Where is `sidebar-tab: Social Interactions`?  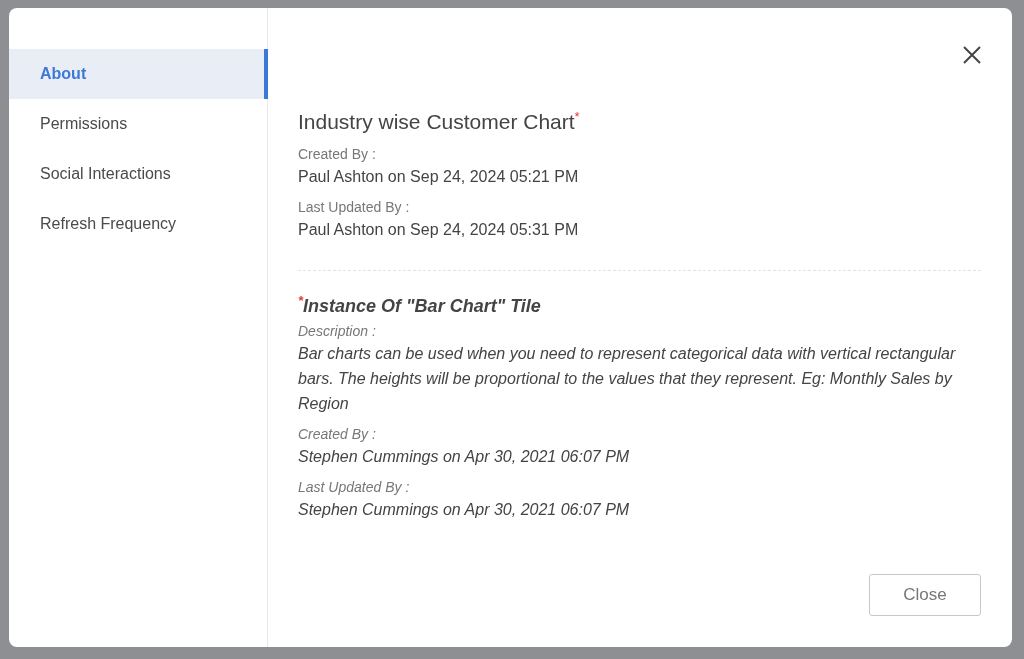
sidebar-tab: Social Interactions is located at coordinates (138, 174).